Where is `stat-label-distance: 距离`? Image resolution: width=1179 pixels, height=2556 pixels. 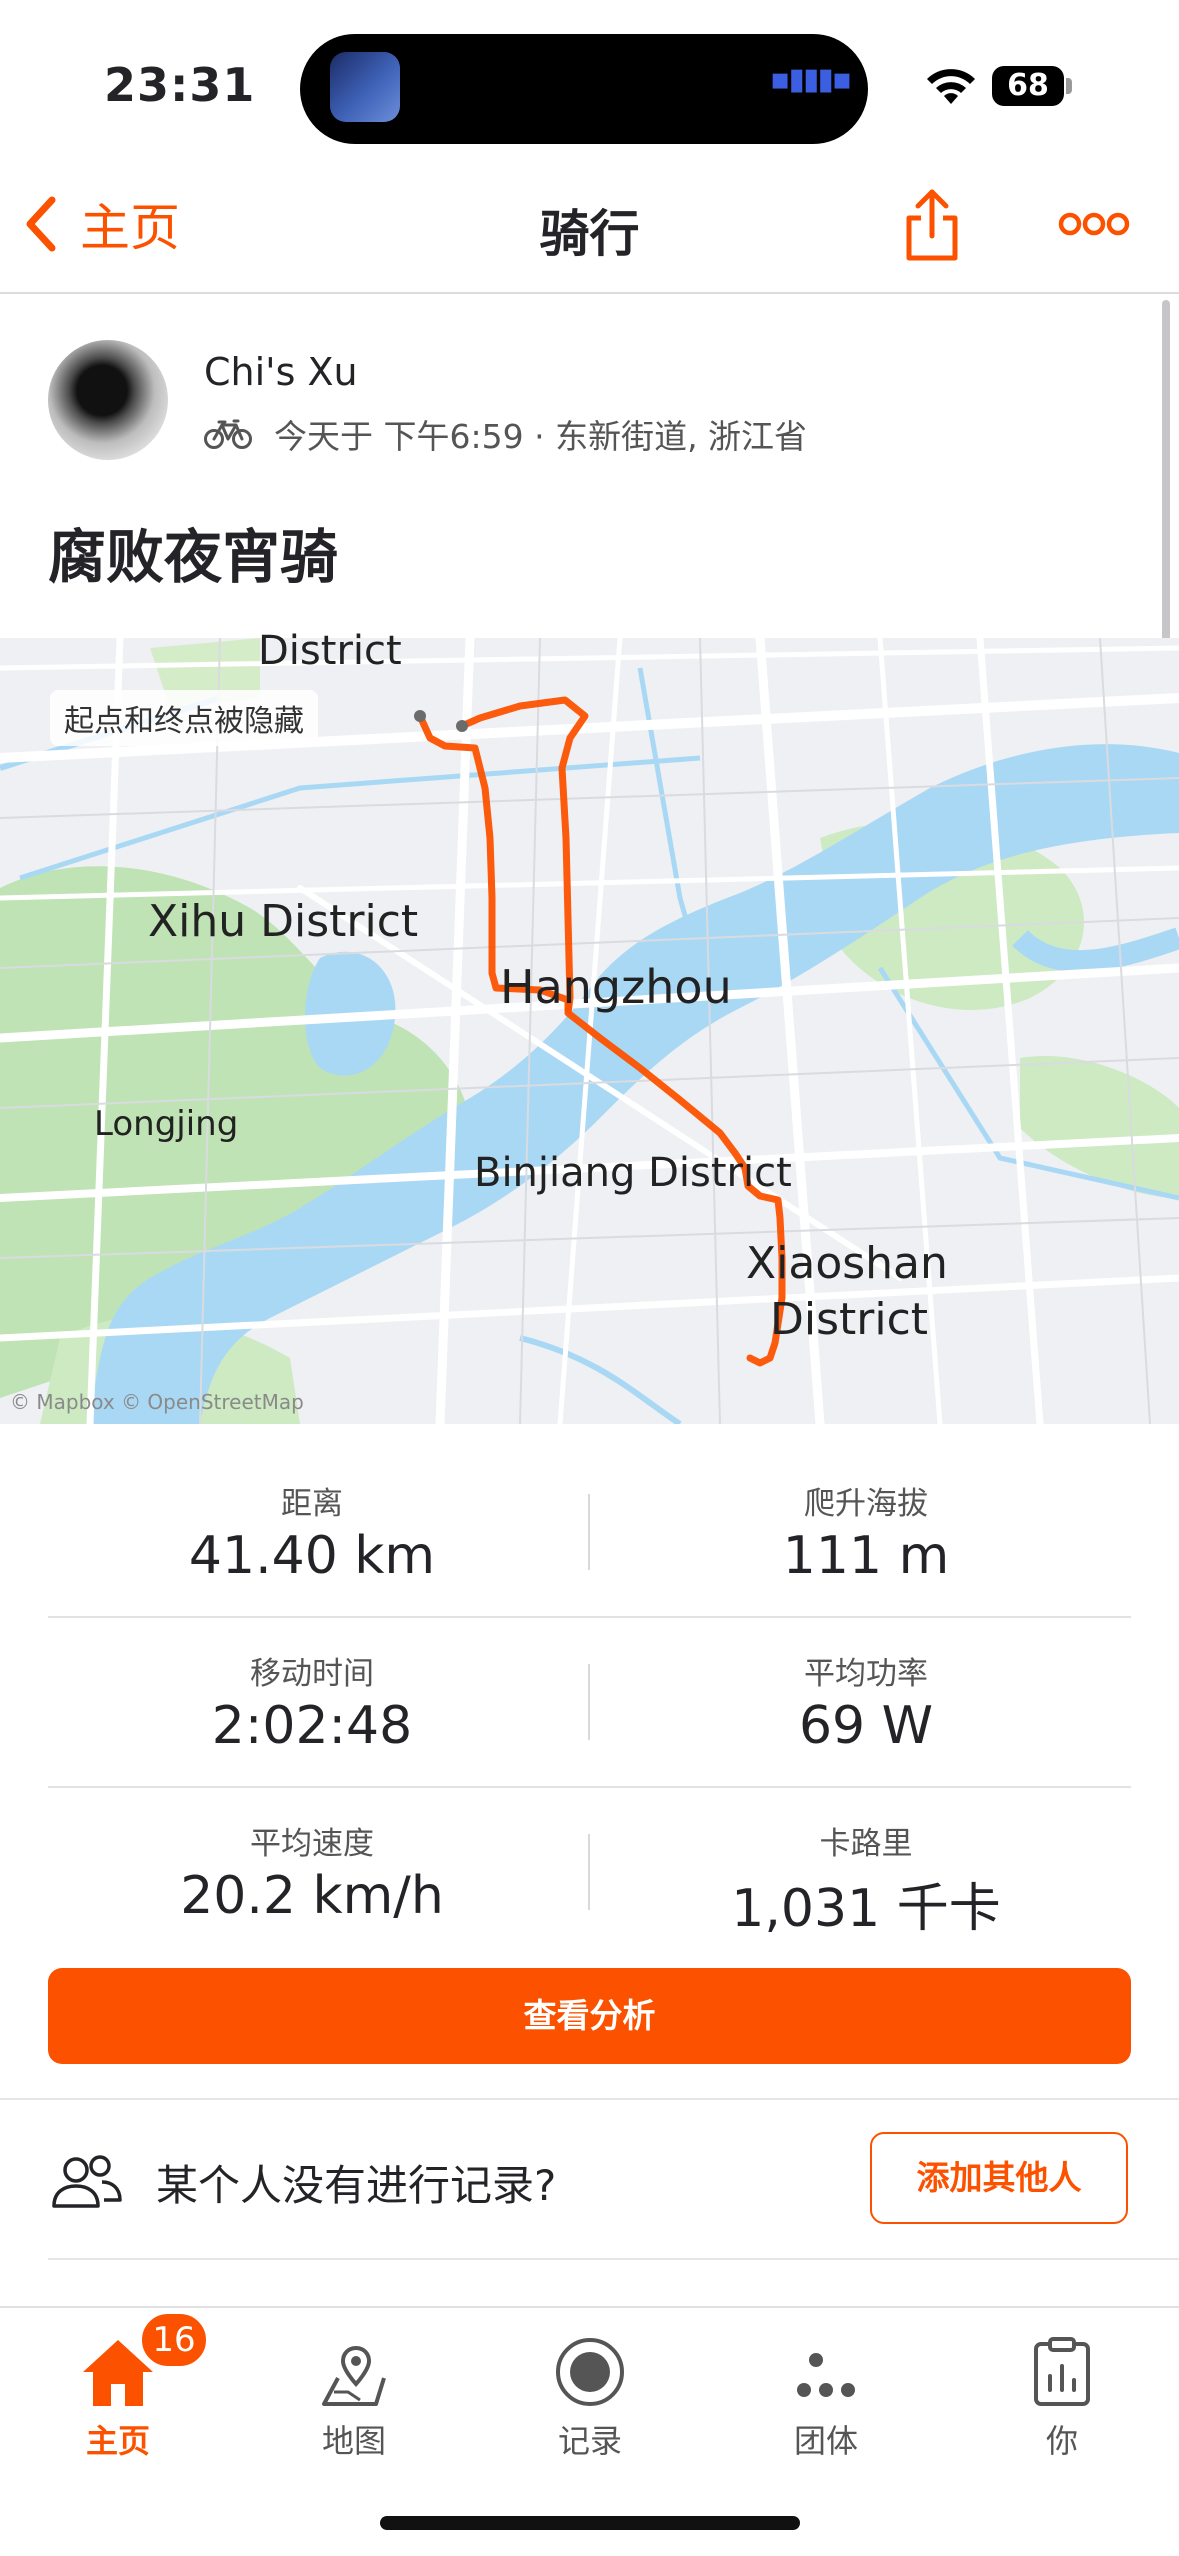 stat-label-distance: 距离 is located at coordinates (312, 1504).